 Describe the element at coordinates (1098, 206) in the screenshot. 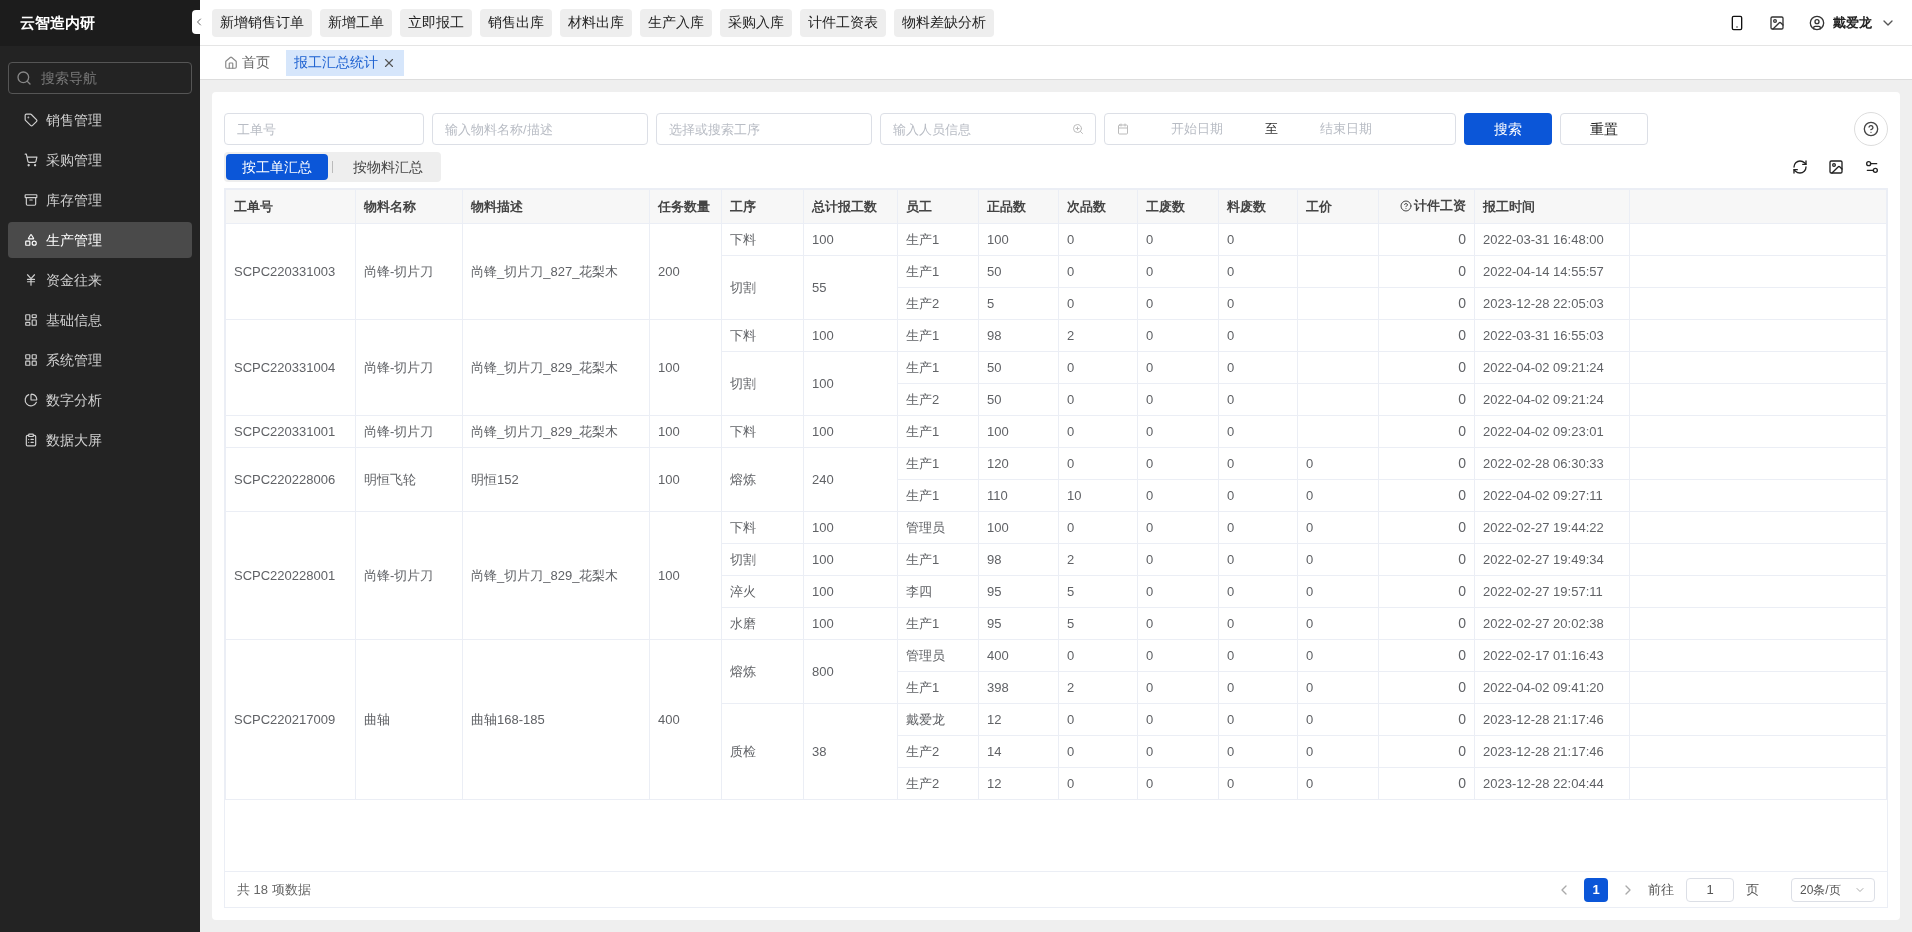

I see `column-header: 次品数` at that location.